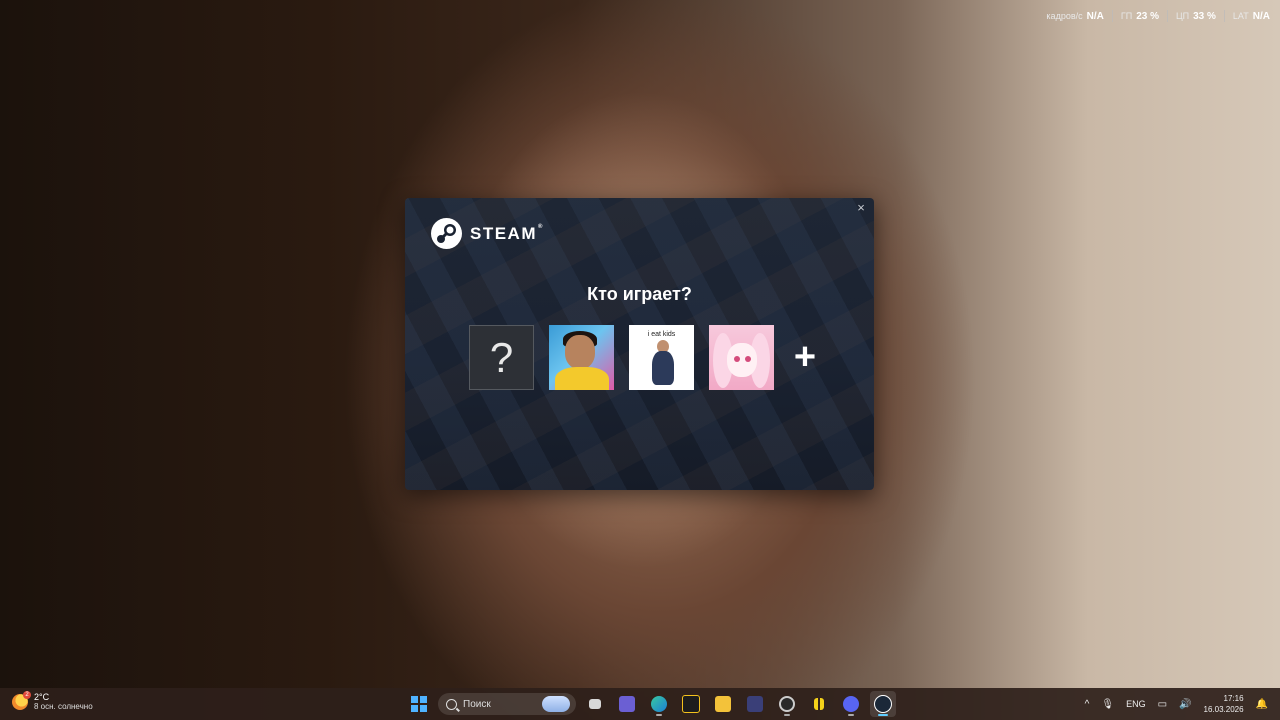 The image size is (1280, 720). Describe the element at coordinates (1087, 704) in the screenshot. I see `chevron-up-icon: ^` at that location.